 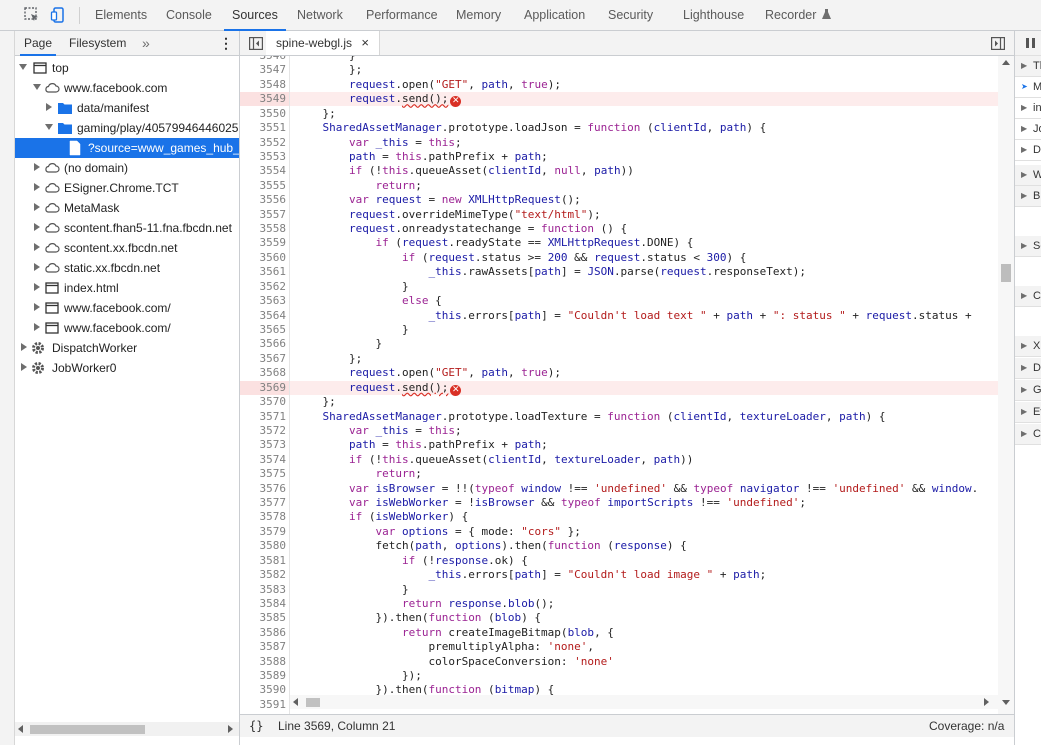 I want to click on device-toolbar-icon, so click(x=59, y=15).